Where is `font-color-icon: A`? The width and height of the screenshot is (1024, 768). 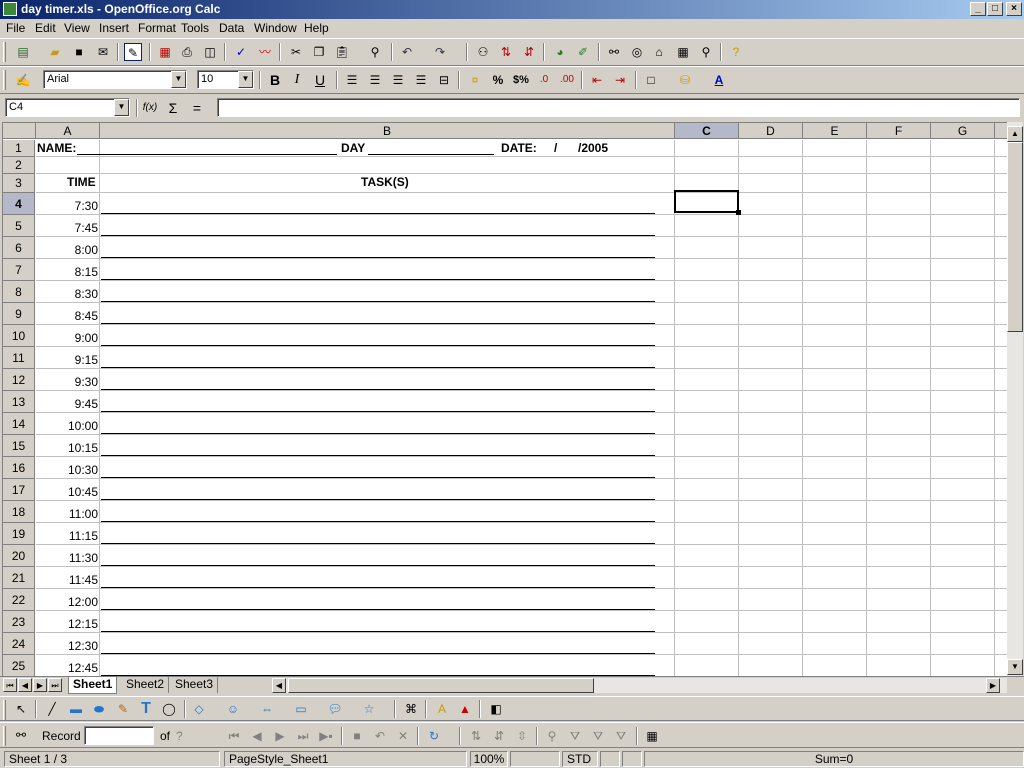 font-color-icon: A is located at coordinates (719, 80).